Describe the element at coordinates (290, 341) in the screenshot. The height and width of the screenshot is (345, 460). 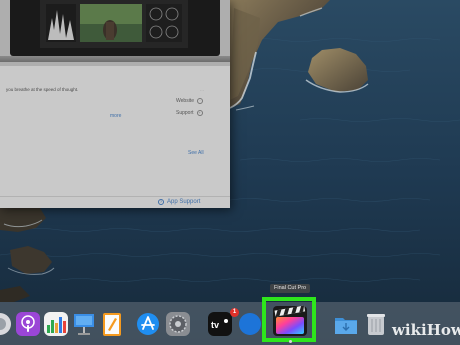
I see `running-indicator` at that location.